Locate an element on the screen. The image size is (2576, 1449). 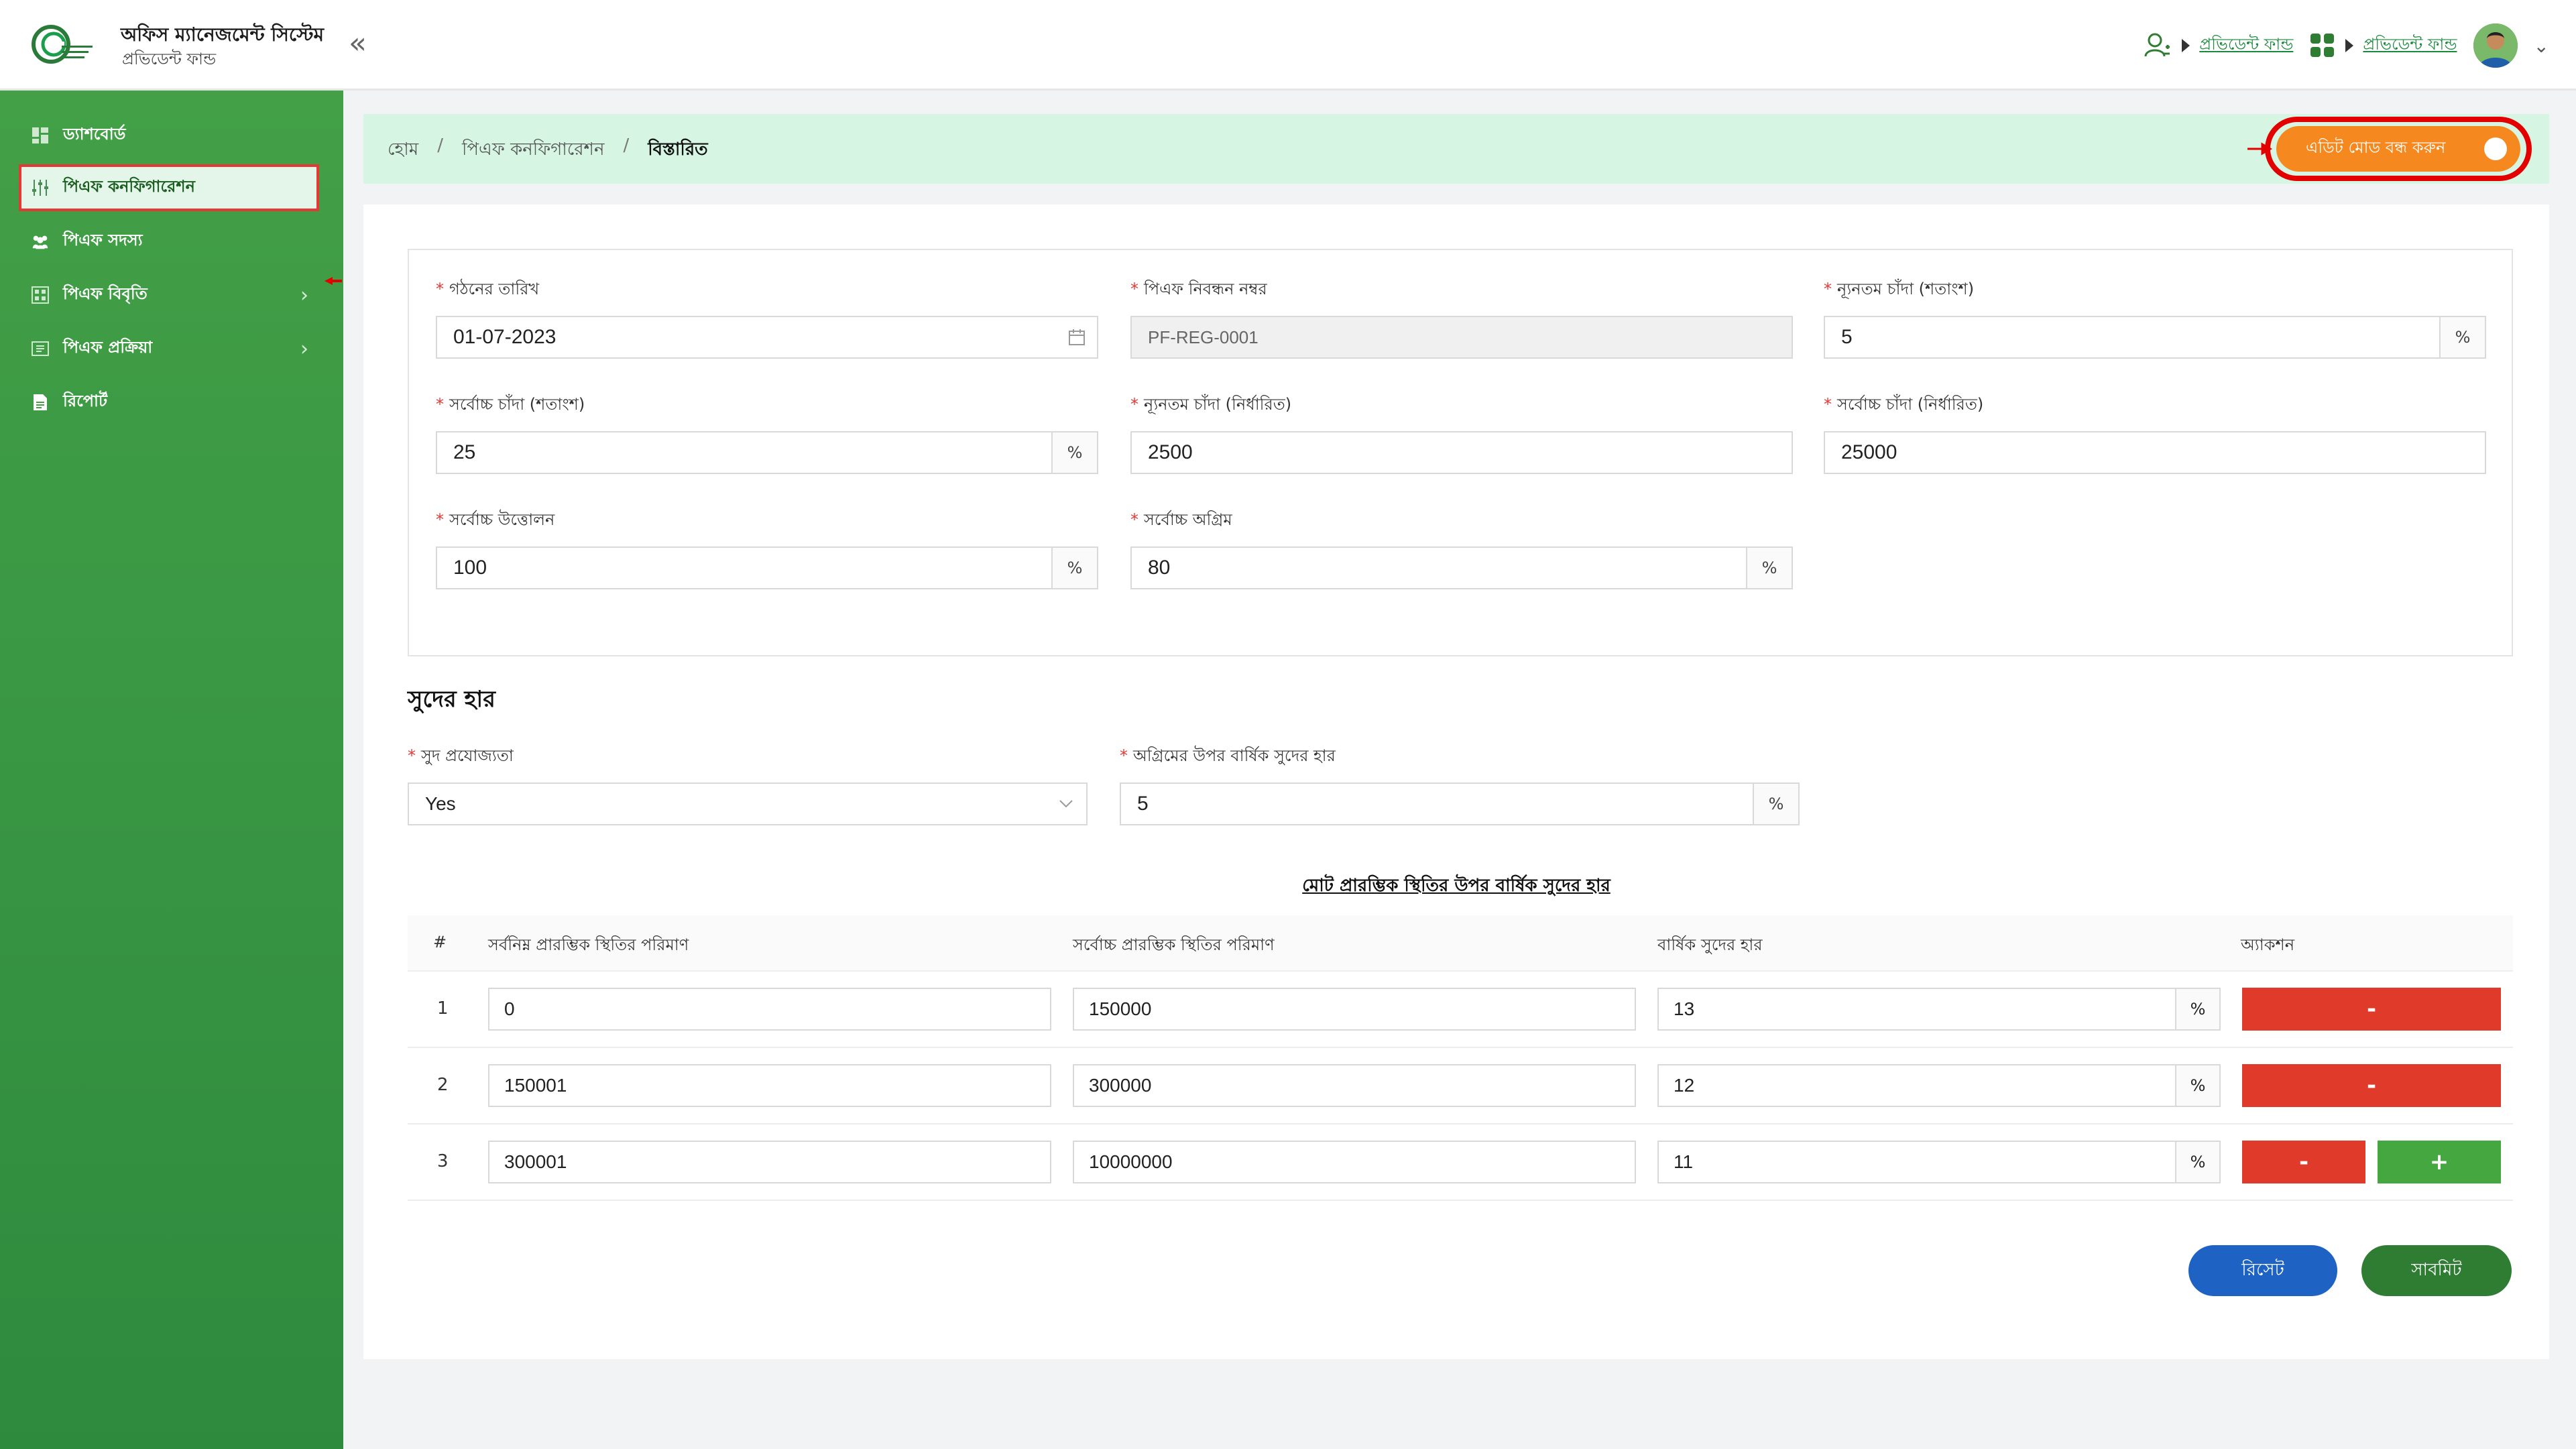
add-row-button: + is located at coordinates (2439, 1162).